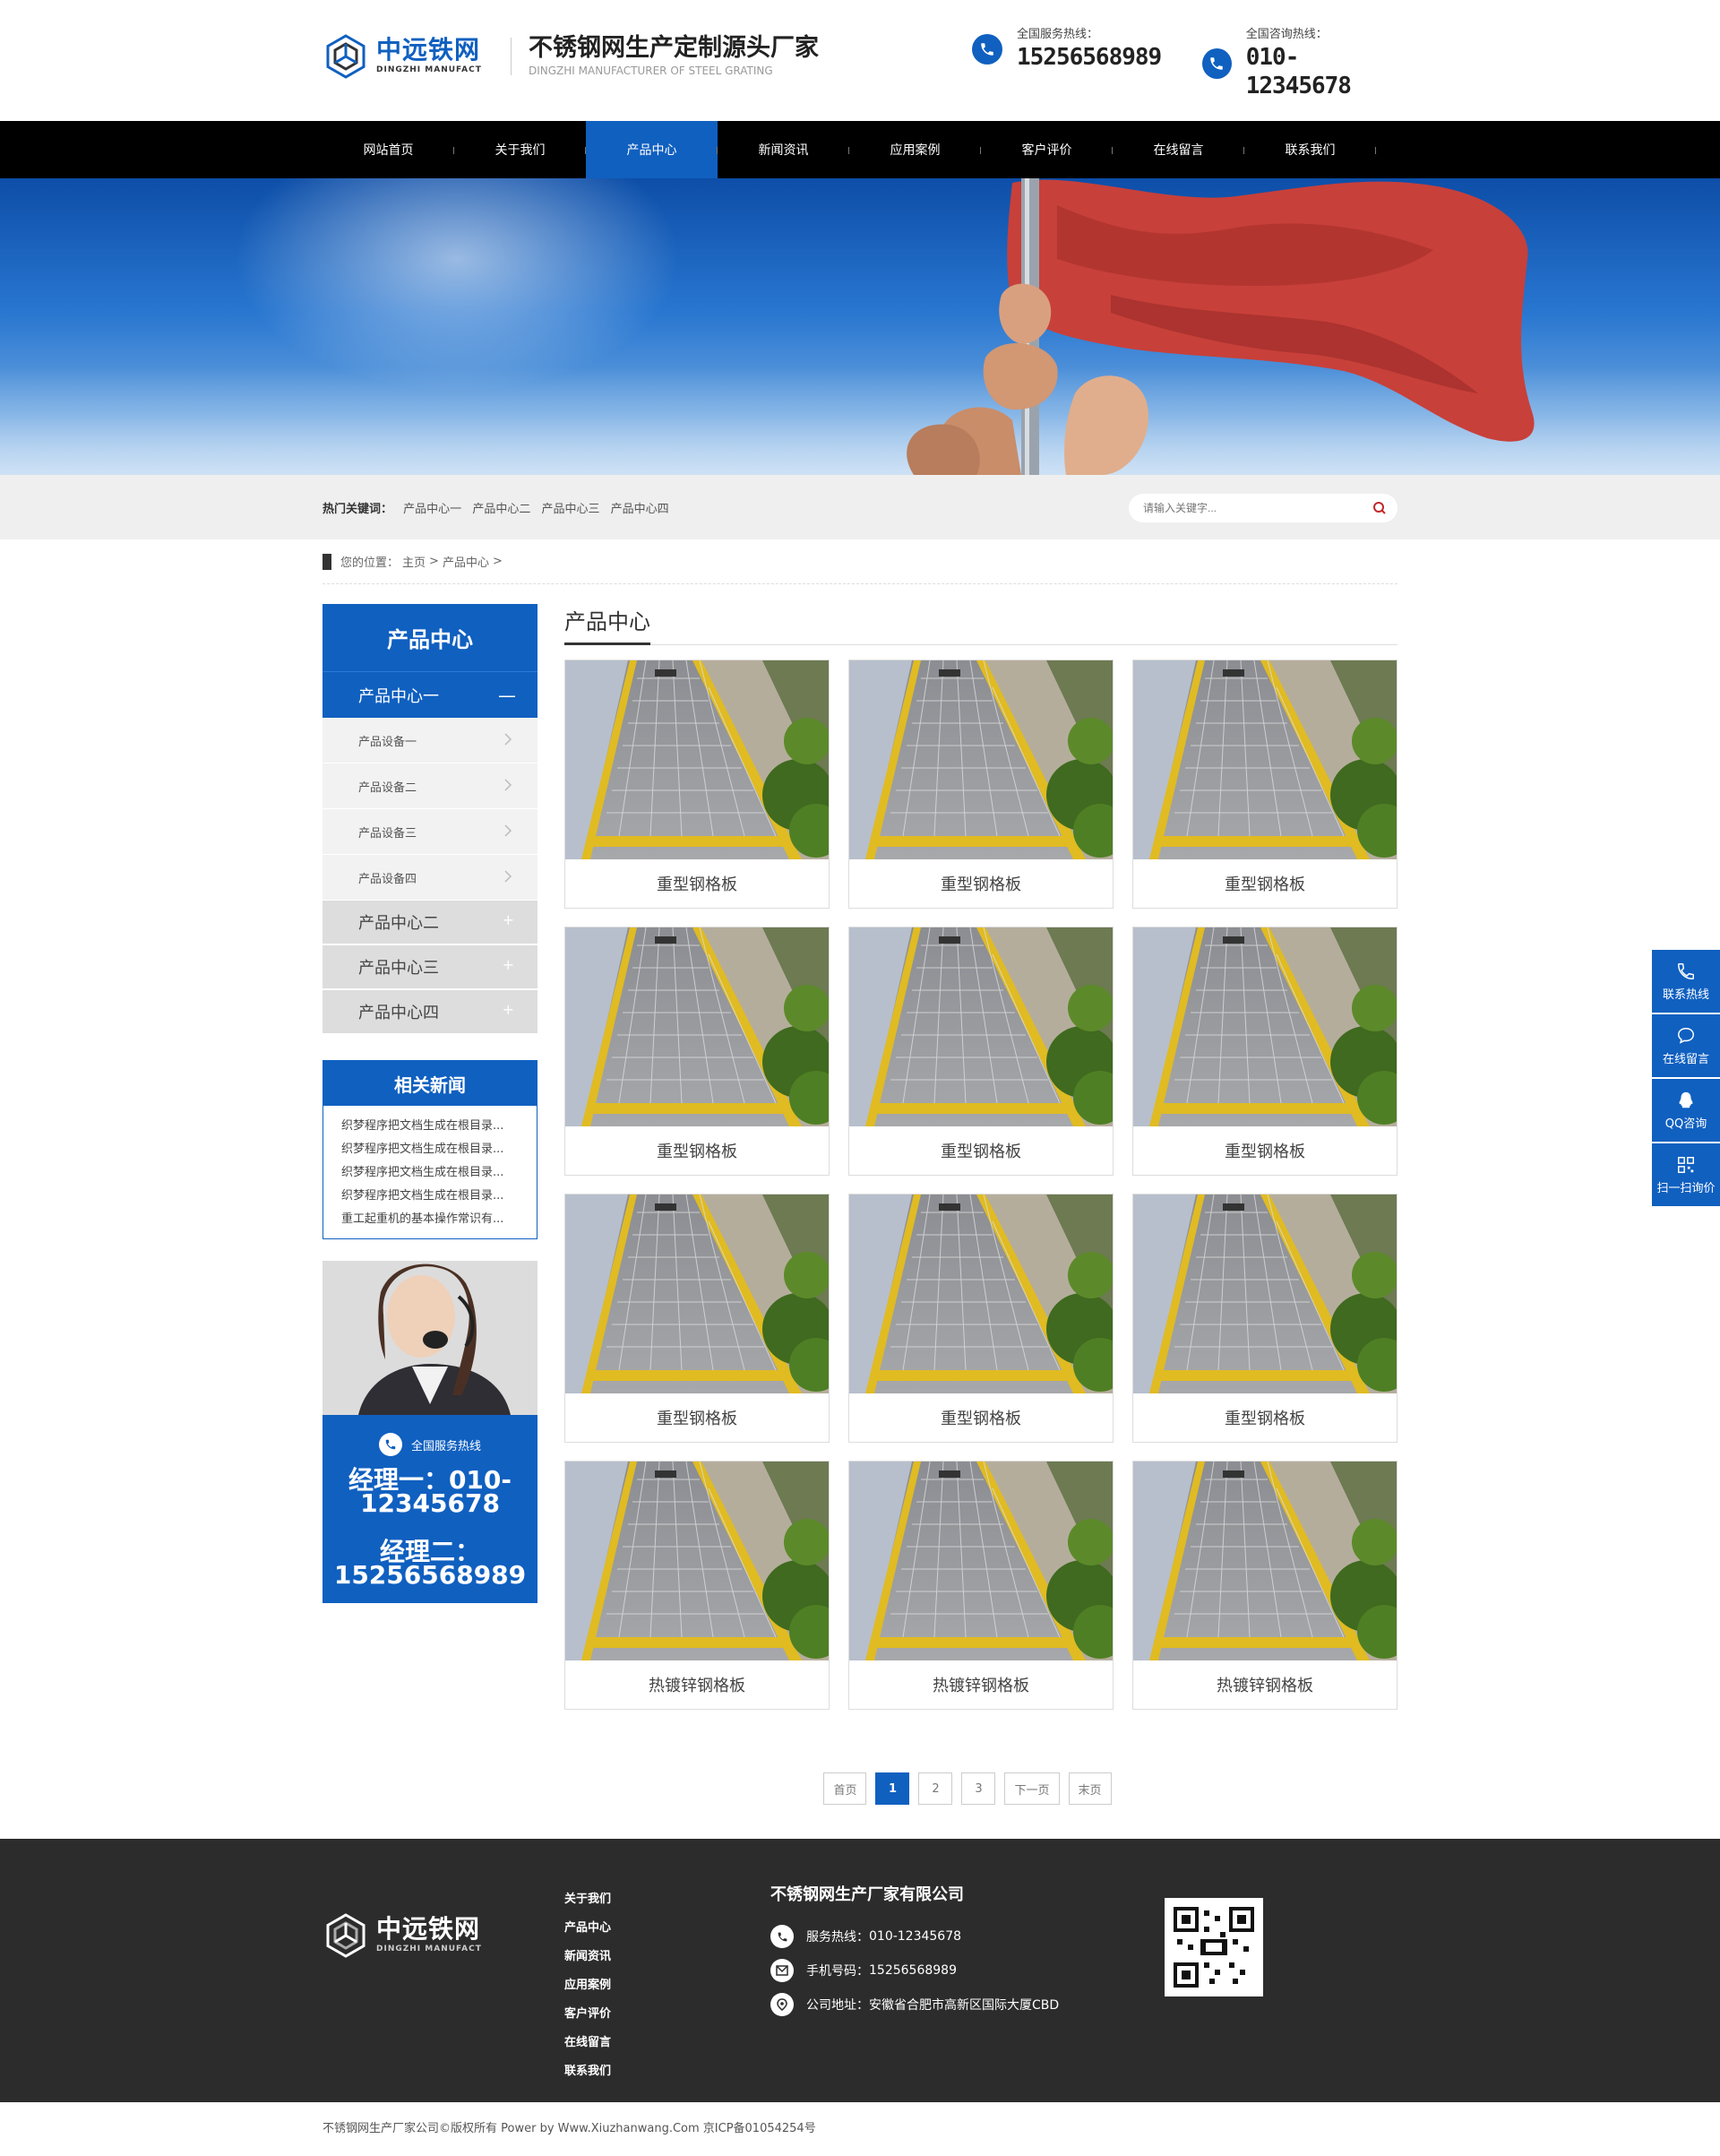 The image size is (1720, 2156). I want to click on sidebar-category: 产品中心二 +, so click(430, 923).